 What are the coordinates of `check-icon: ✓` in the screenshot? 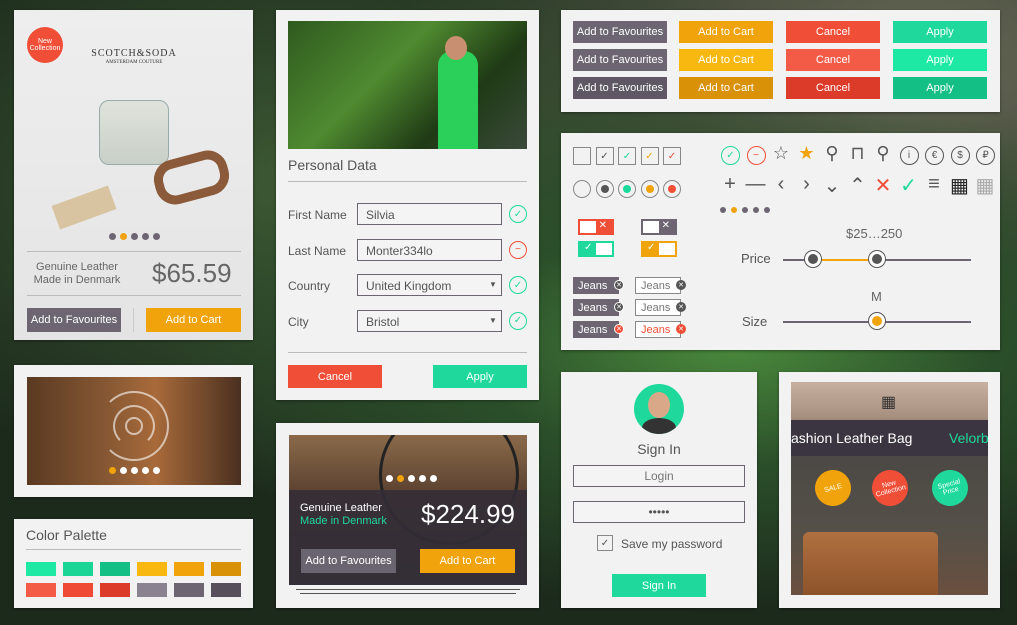 It's located at (909, 185).